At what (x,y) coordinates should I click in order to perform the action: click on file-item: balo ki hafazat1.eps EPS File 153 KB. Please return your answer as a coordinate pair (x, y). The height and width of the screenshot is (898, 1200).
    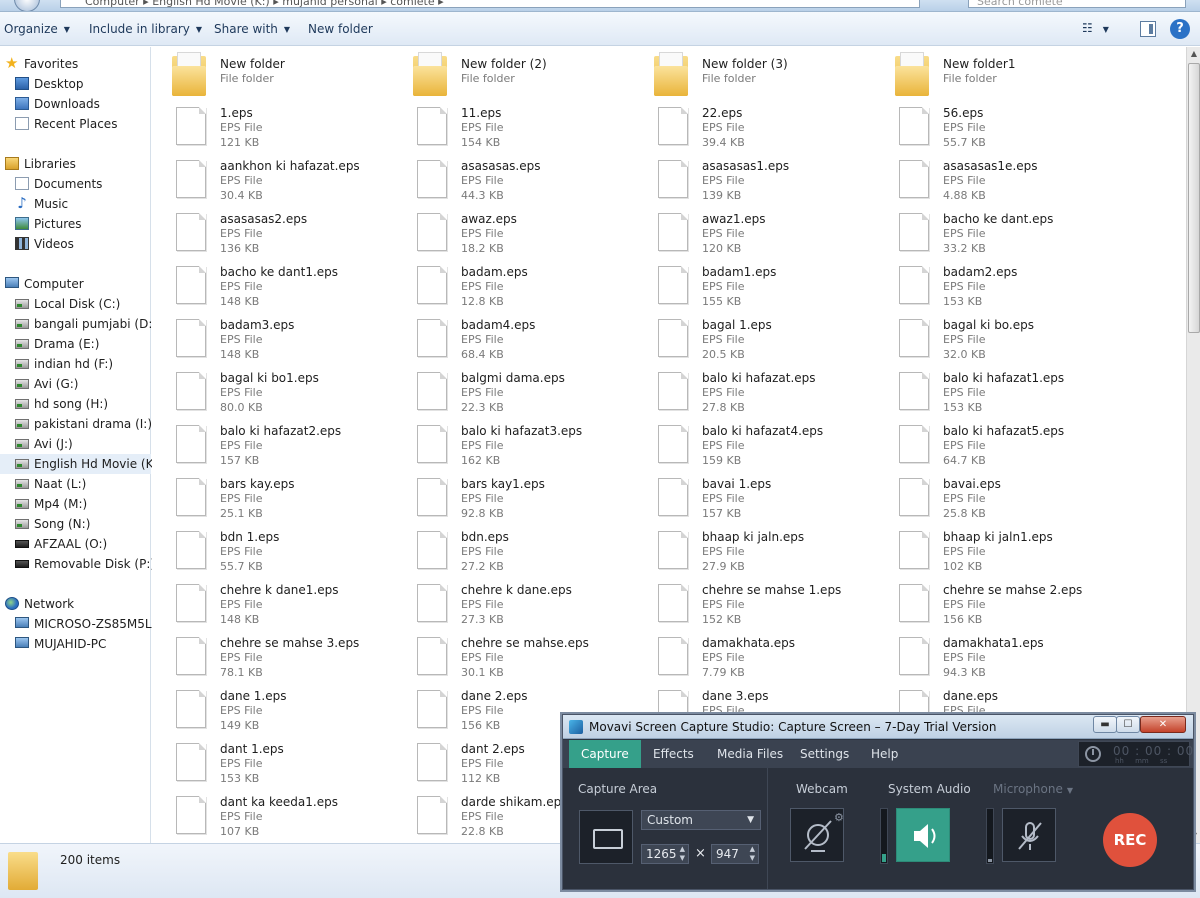
    Looking at the image, I should click on (990, 391).